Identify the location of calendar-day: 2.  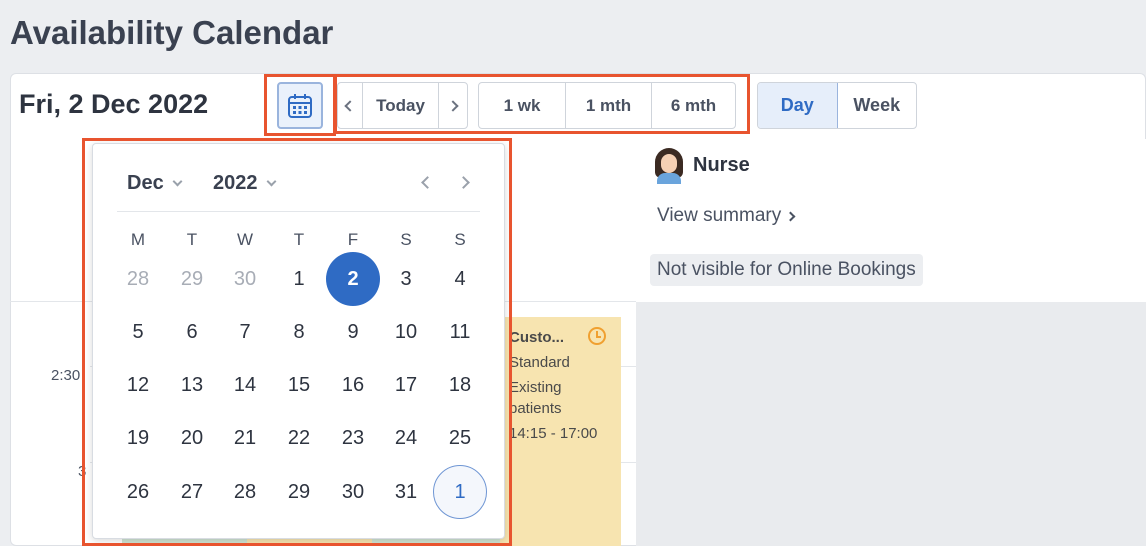
(353, 279).